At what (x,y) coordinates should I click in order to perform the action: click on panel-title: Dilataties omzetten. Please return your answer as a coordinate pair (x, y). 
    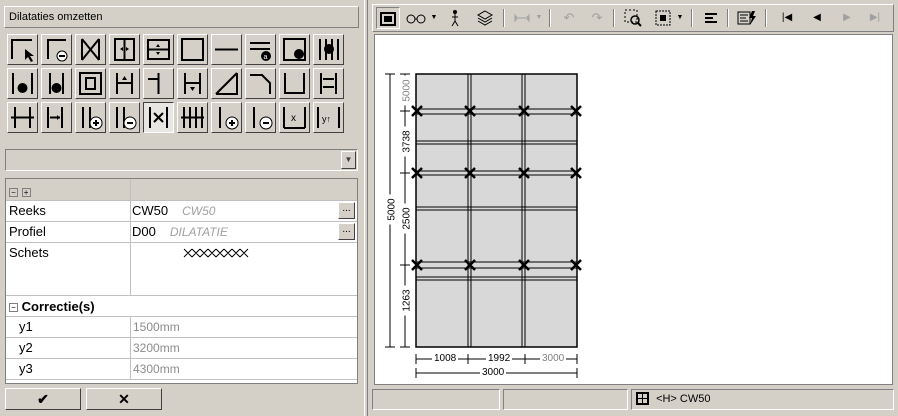
    Looking at the image, I should click on (181, 17).